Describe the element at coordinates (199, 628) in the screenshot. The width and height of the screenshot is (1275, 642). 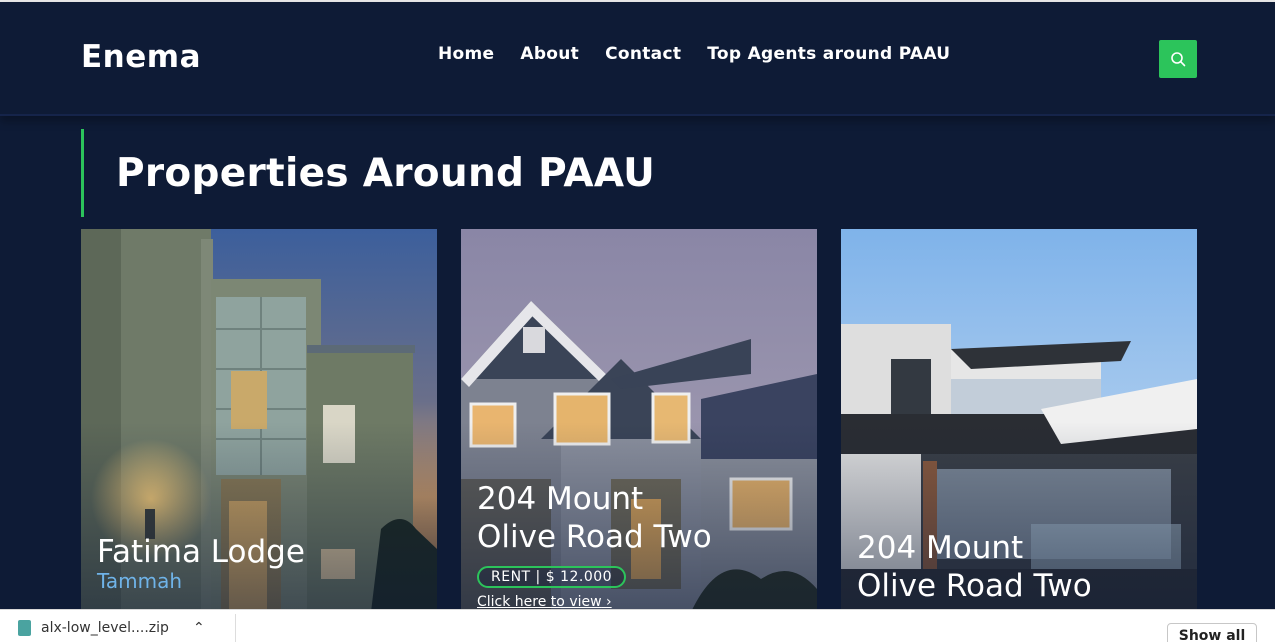
I see `chevron-up-icon: ⌃` at that location.